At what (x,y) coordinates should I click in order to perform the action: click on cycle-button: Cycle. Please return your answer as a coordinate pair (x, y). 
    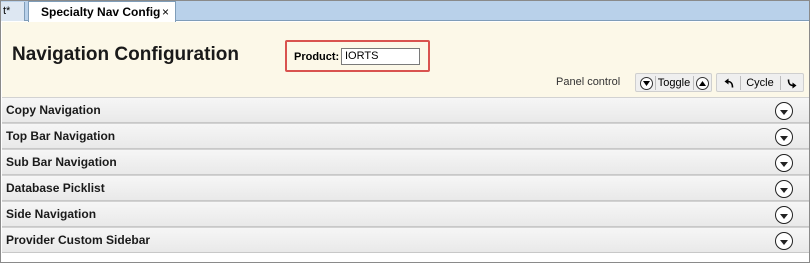
    Looking at the image, I should click on (760, 83).